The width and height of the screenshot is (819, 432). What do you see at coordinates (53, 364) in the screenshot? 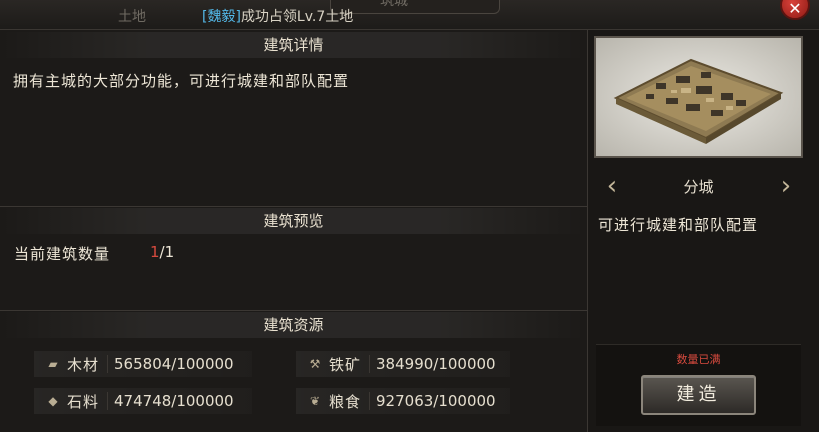
I see `wood-icon: ▰` at bounding box center [53, 364].